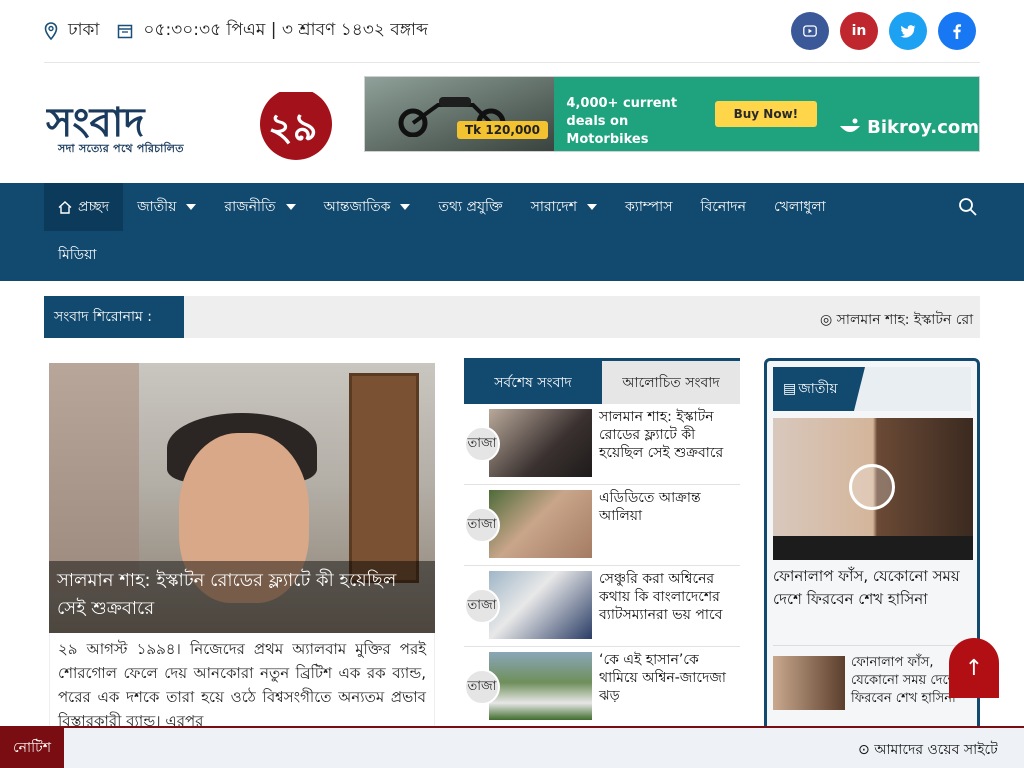 Image resolution: width=1024 pixels, height=768 pixels. Describe the element at coordinates (94, 207) in the screenshot. I see `nav-item-label: প্রচ্ছদ` at that location.